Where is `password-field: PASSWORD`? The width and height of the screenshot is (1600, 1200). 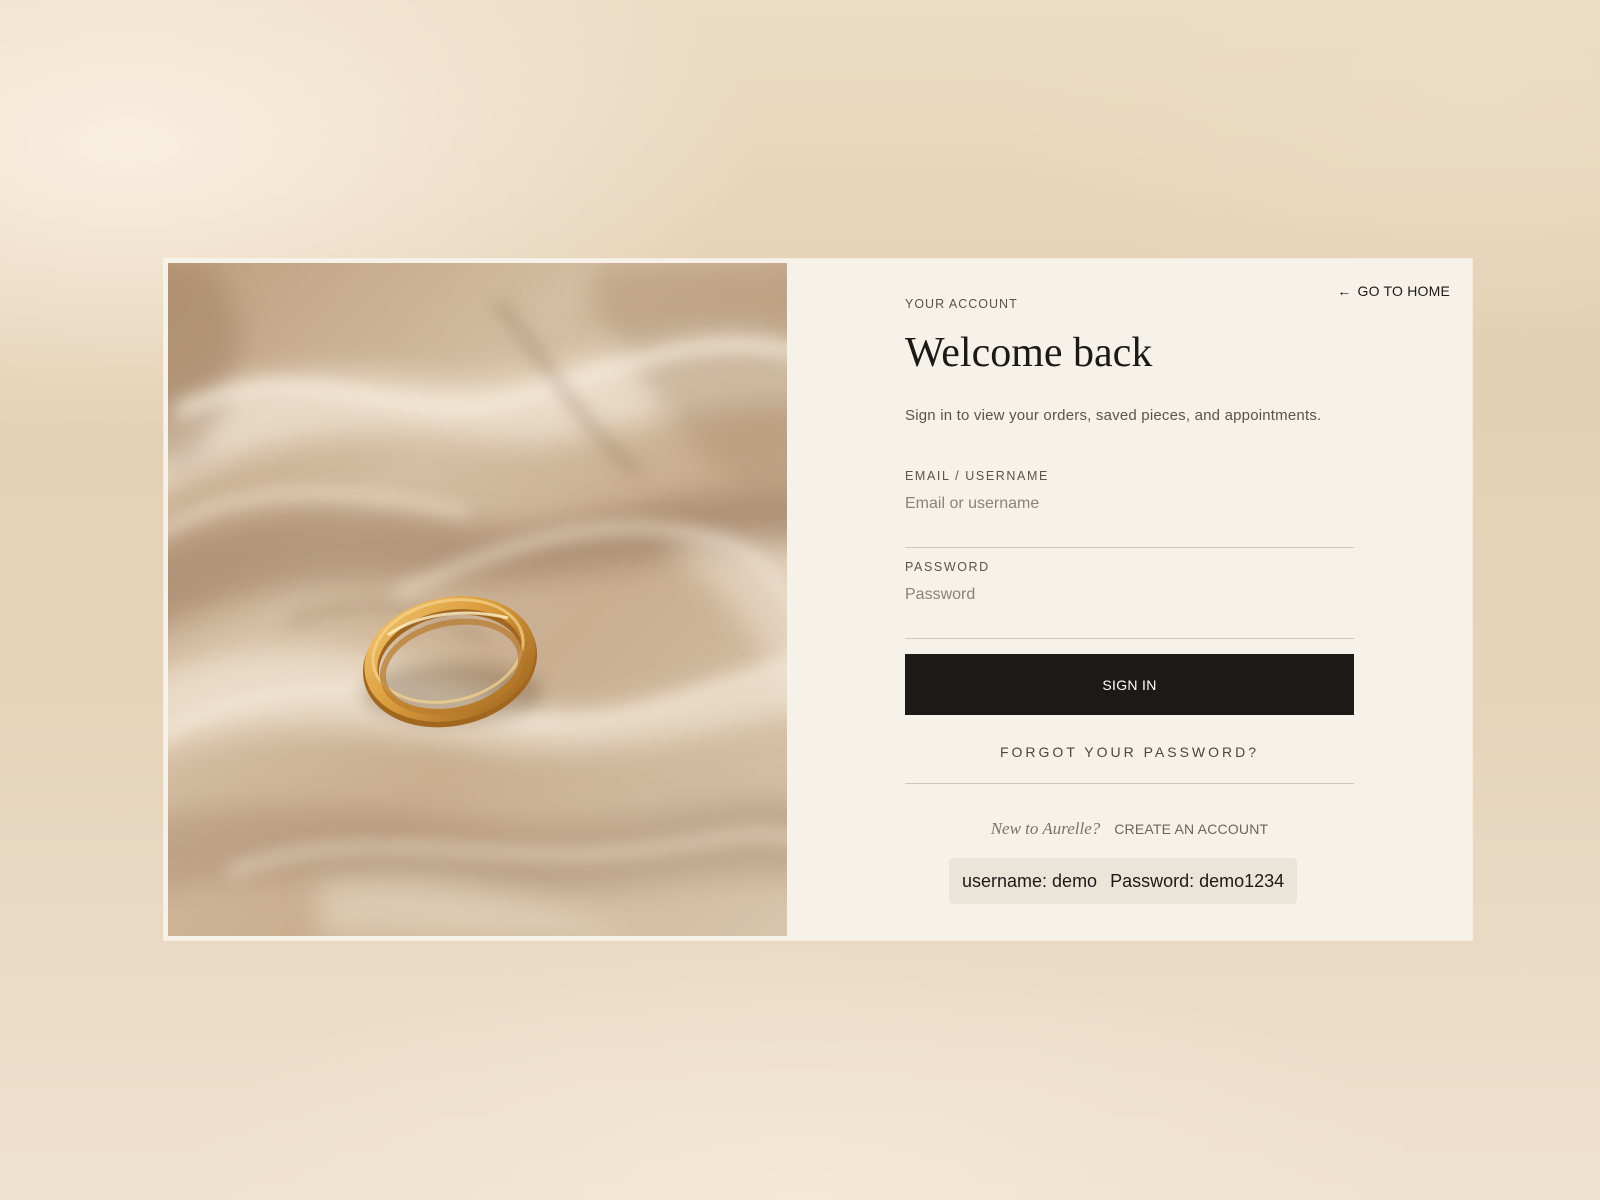
password-field: PASSWORD is located at coordinates (1129, 599).